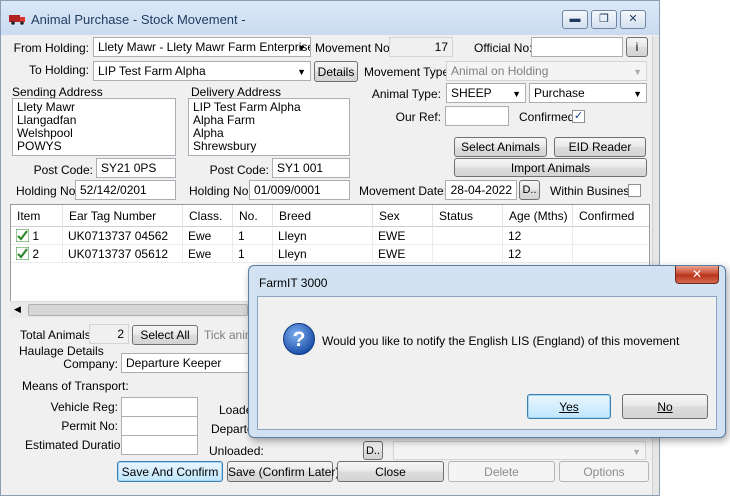 The height and width of the screenshot is (496, 730). I want to click on close-window-button: ✕, so click(633, 19).